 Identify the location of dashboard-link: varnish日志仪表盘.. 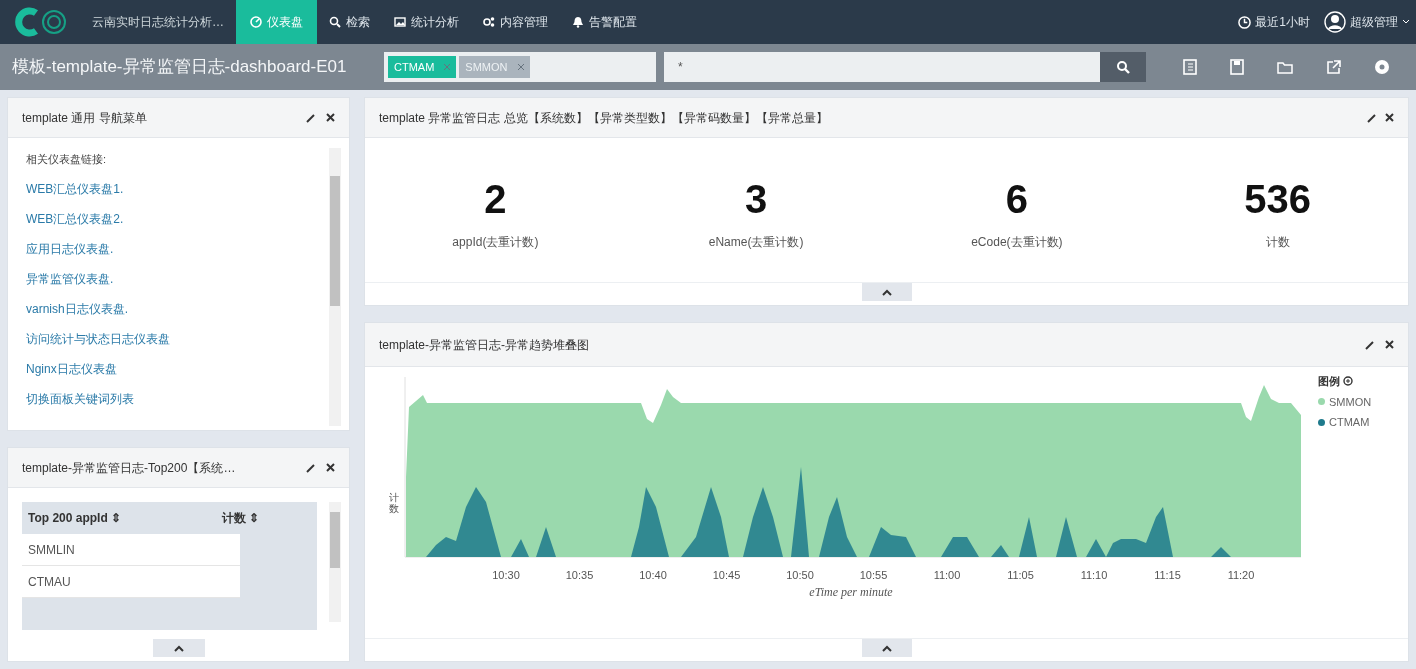
(177, 308).